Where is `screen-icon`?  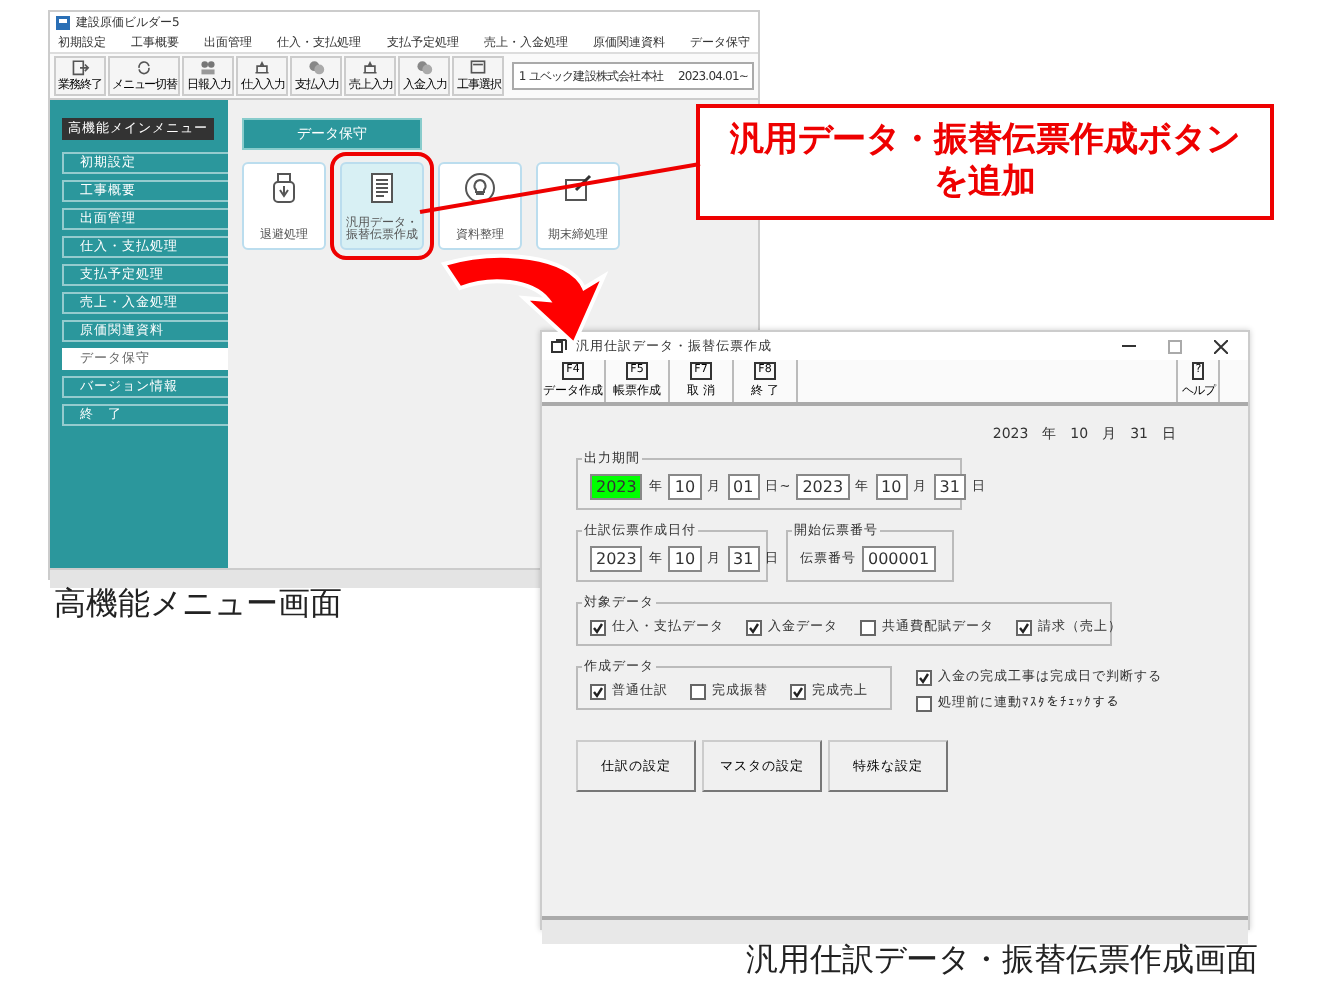 screen-icon is located at coordinates (478, 67).